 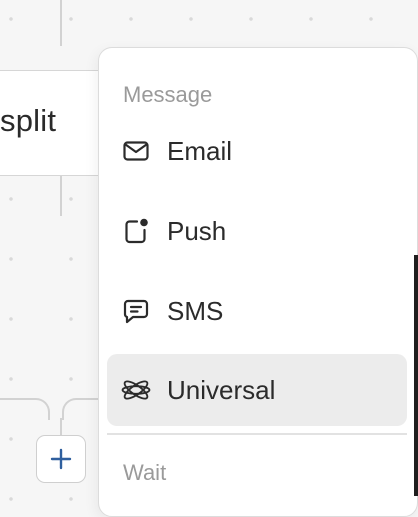 I want to click on add-step-button, so click(x=61, y=459).